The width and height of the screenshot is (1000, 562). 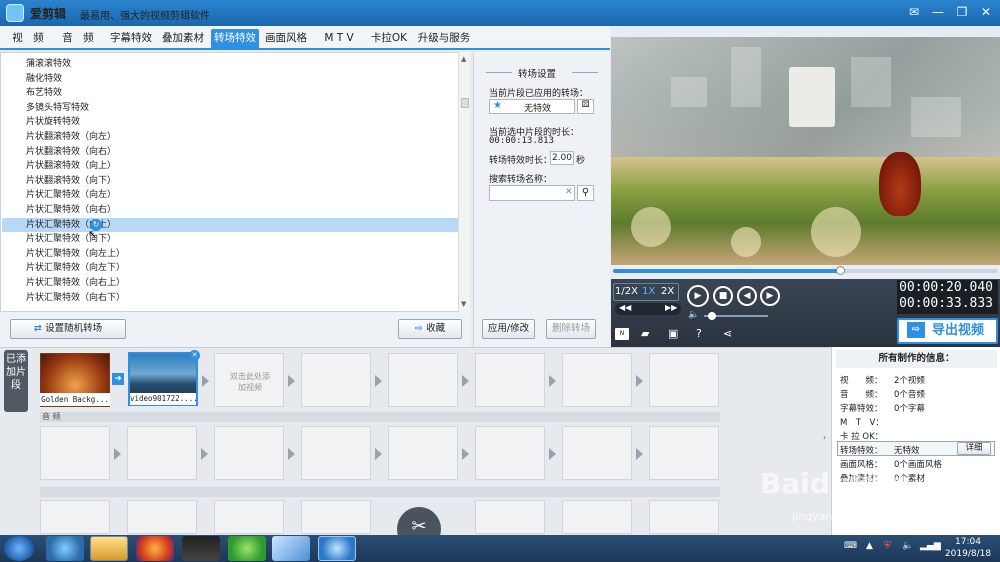 What do you see at coordinates (887, 546) in the screenshot?
I see `security-icon: ⛨` at bounding box center [887, 546].